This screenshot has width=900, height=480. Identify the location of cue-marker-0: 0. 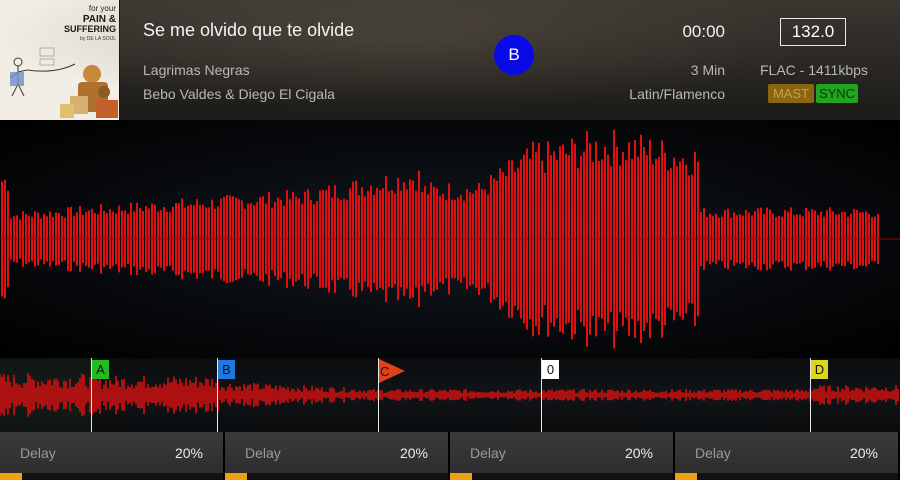
(550, 369).